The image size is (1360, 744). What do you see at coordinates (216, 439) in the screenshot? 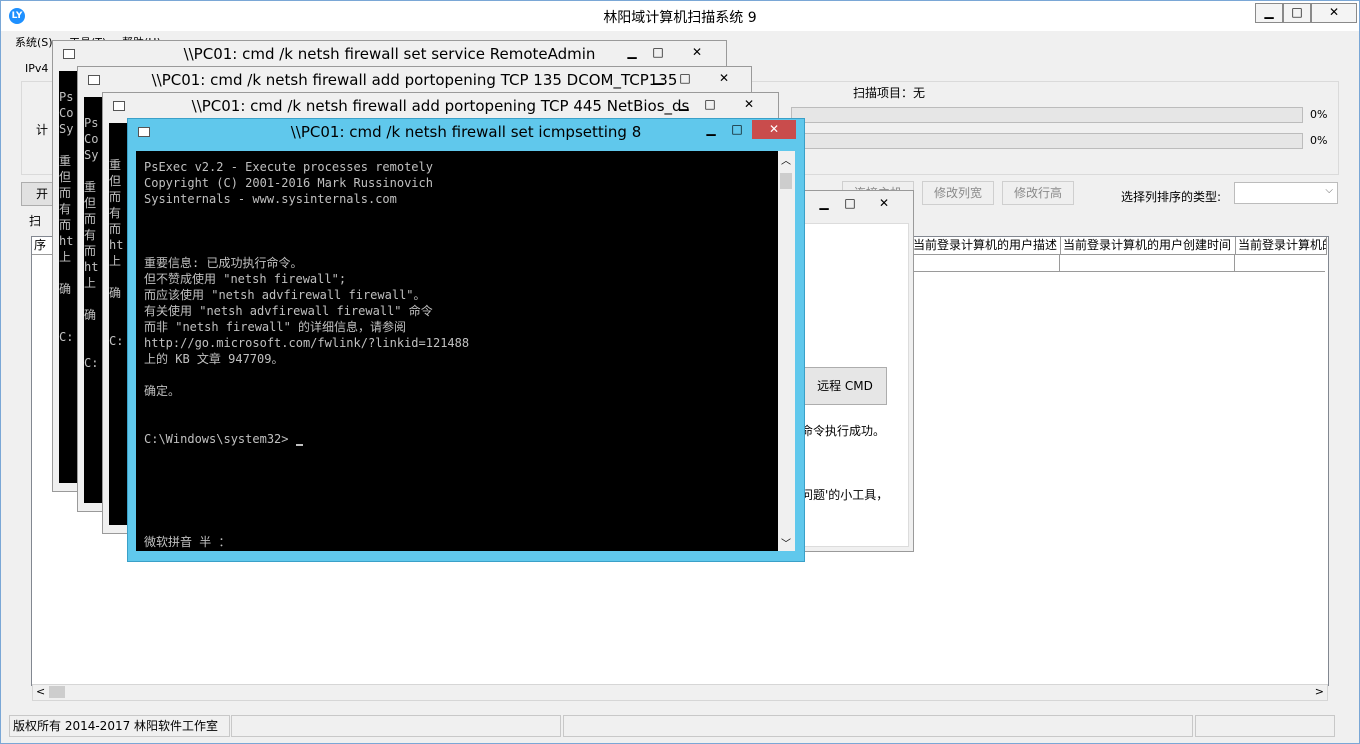
I see `console-line: C:\Windows\system32>` at bounding box center [216, 439].